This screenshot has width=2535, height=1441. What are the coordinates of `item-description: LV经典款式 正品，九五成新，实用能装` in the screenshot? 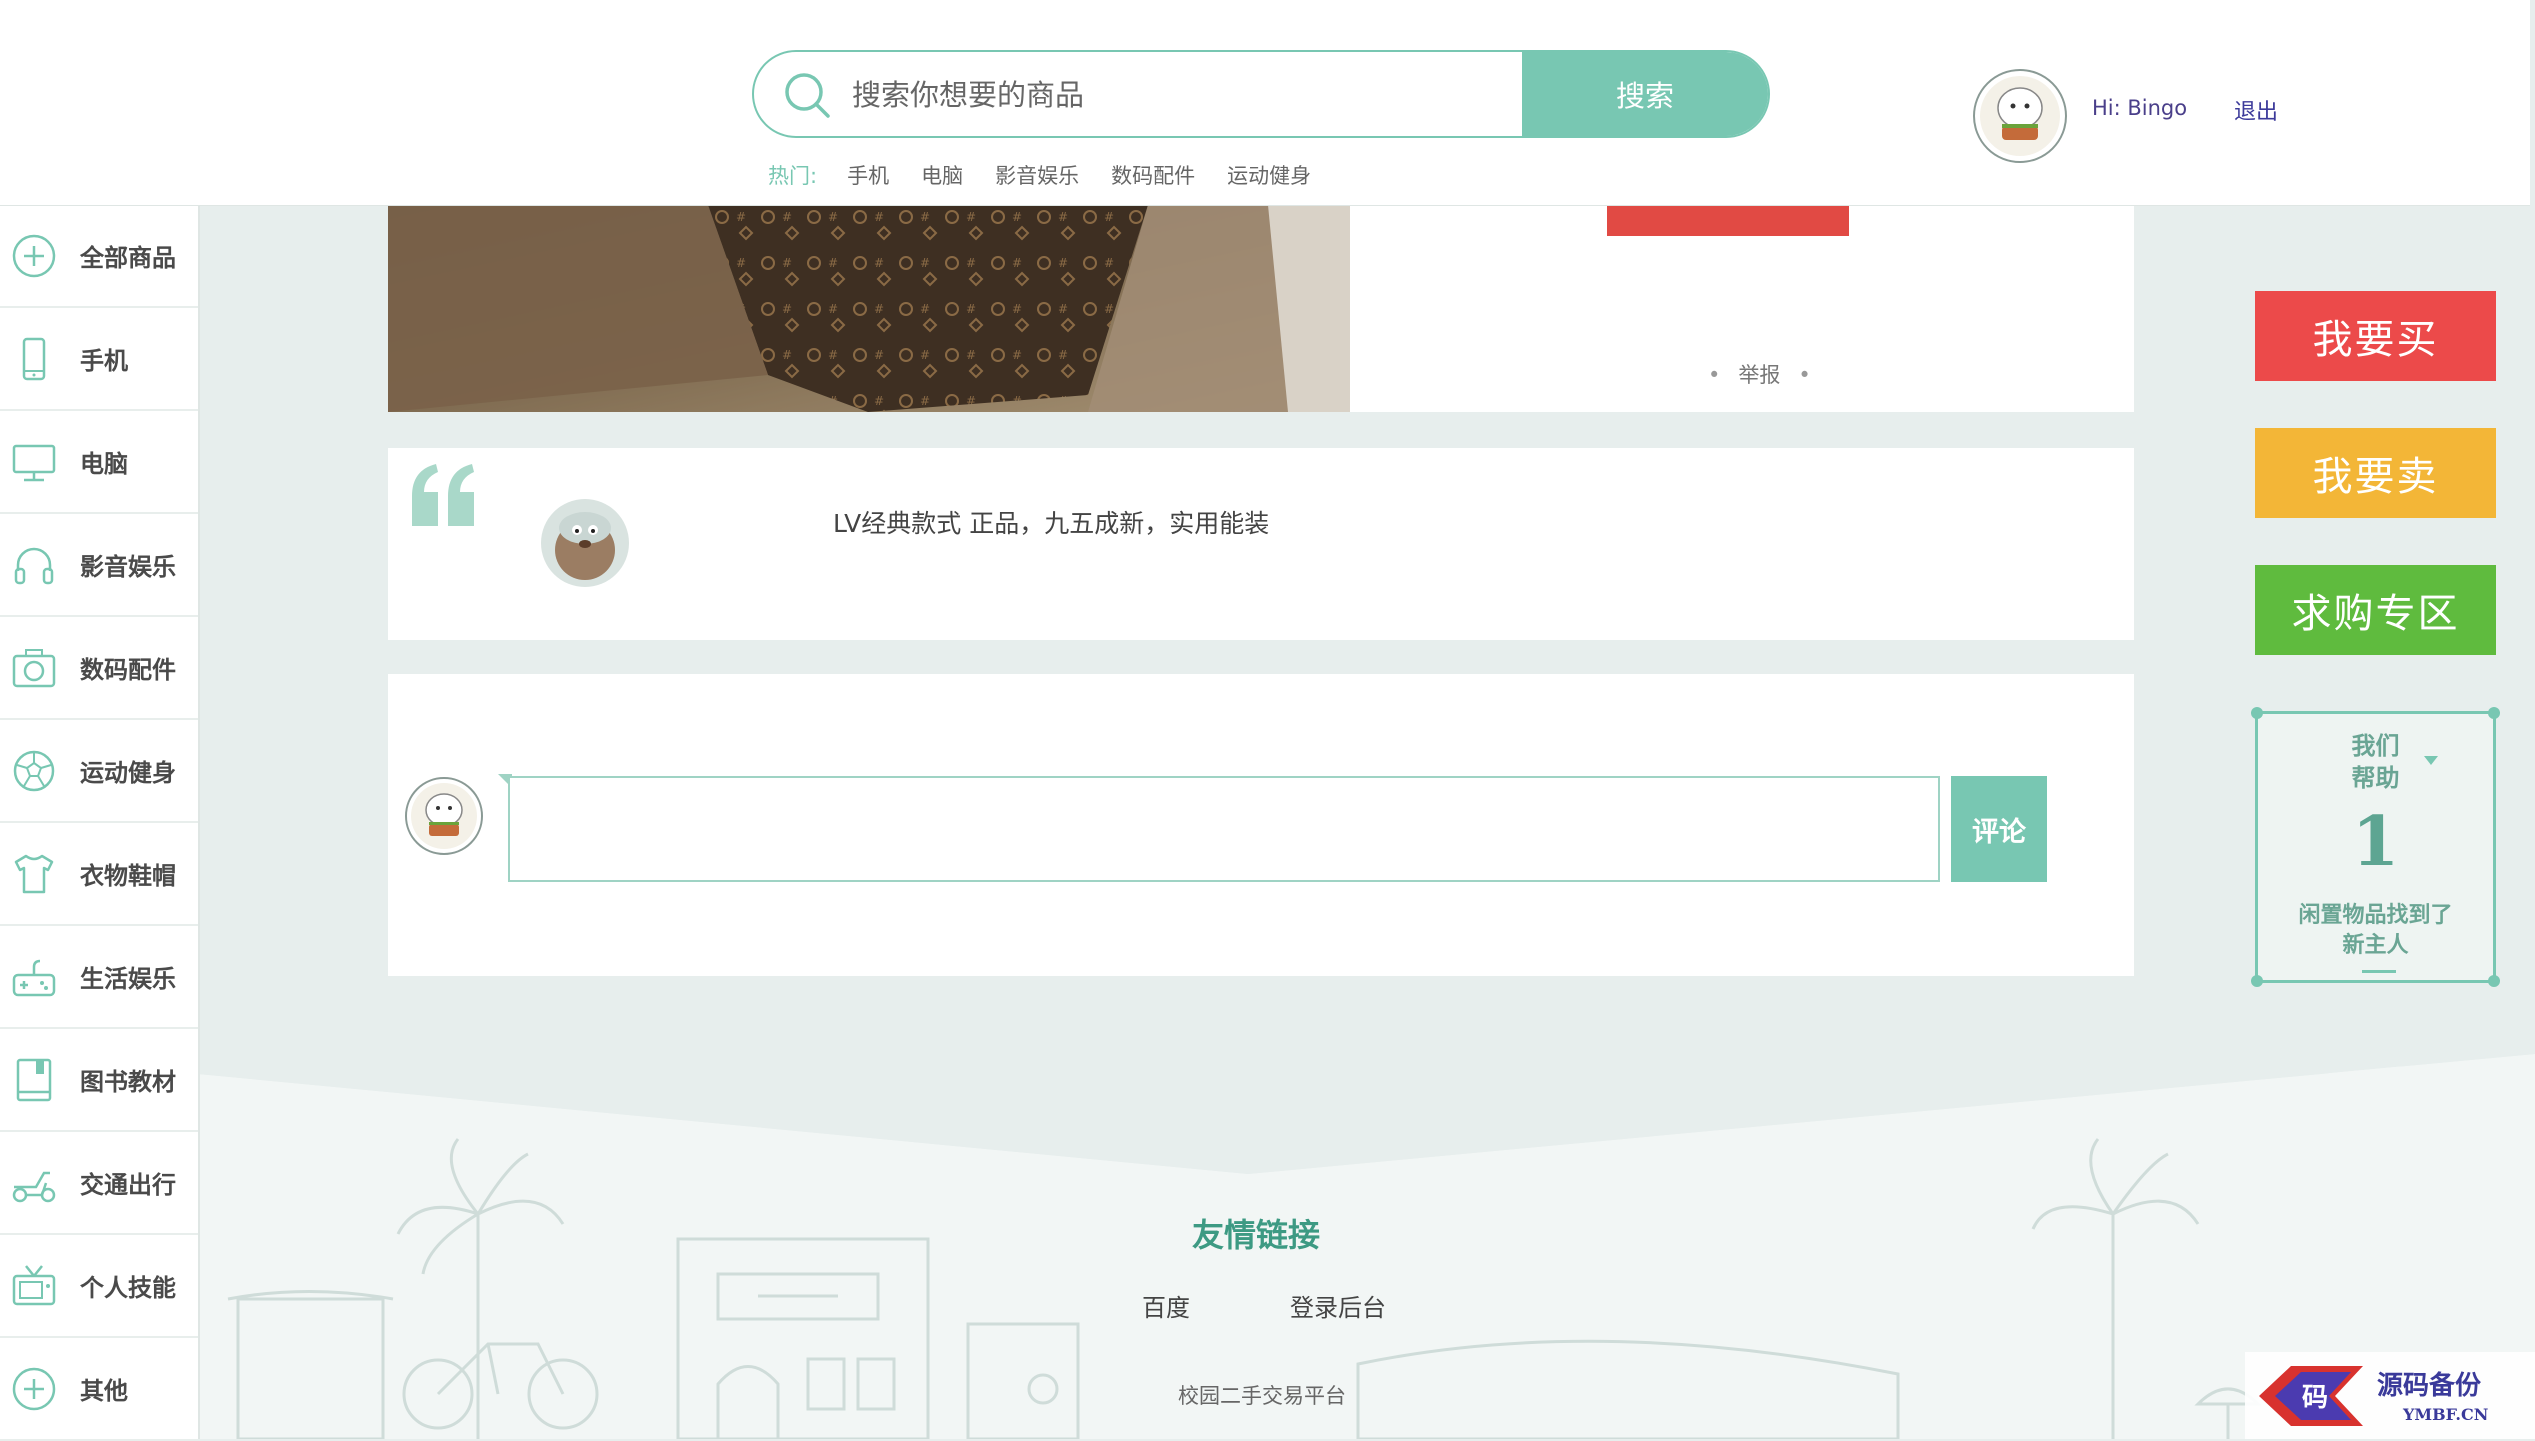 It's located at (1051, 523).